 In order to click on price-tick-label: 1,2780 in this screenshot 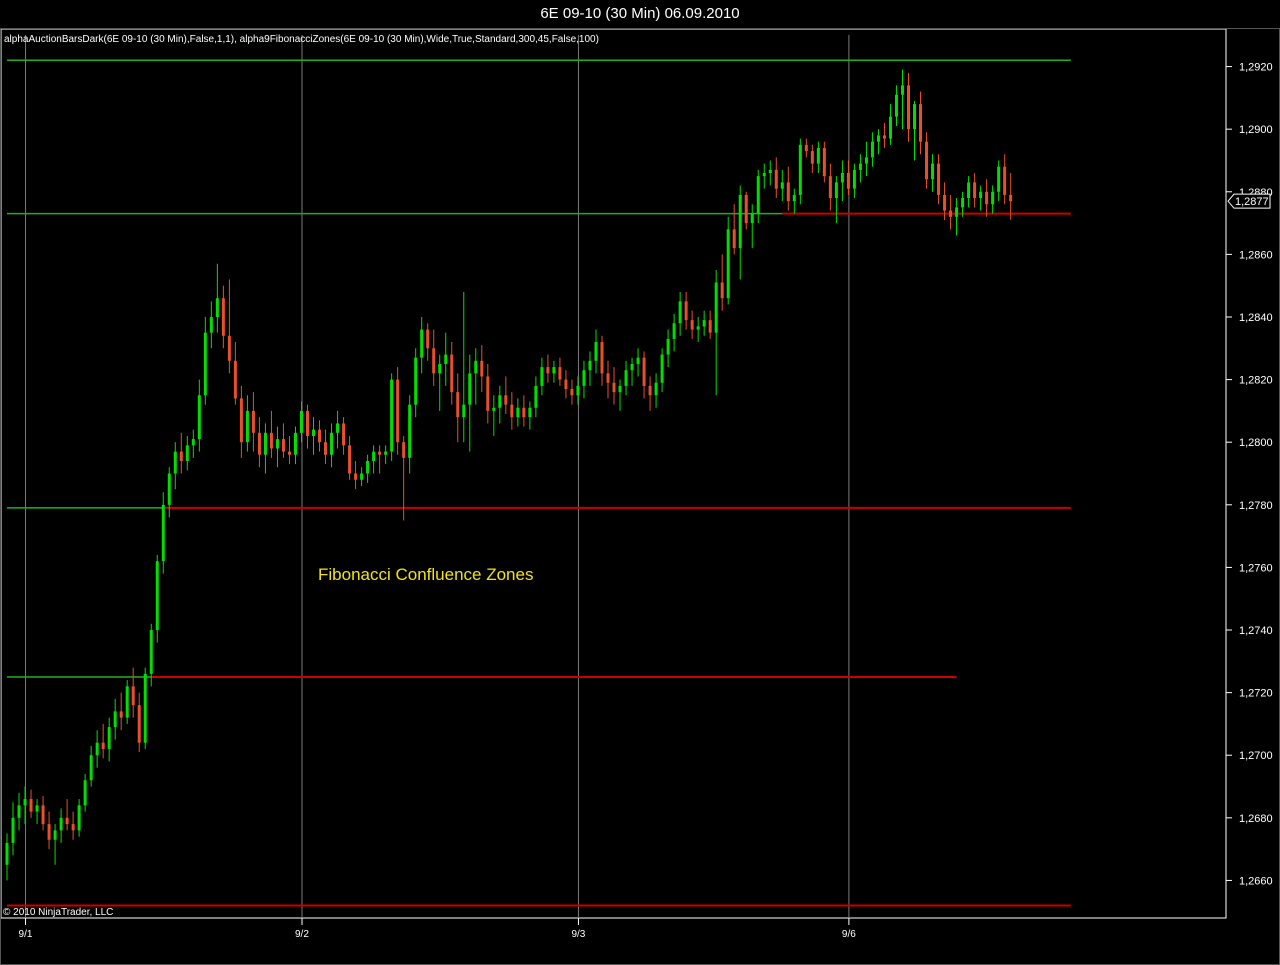, I will do `click(1256, 506)`.